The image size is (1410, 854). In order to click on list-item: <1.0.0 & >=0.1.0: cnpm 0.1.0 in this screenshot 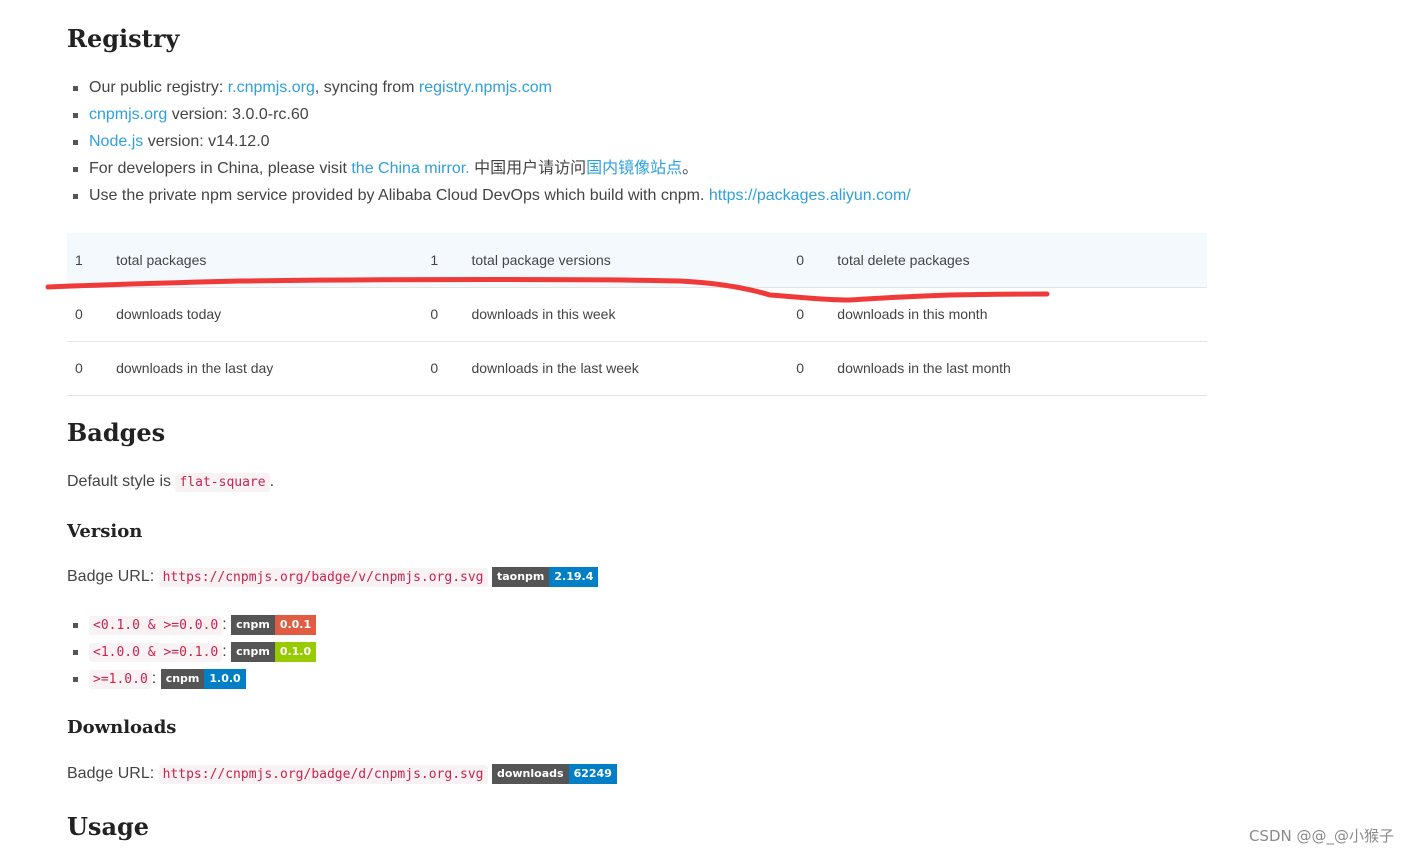, I will do `click(192, 652)`.